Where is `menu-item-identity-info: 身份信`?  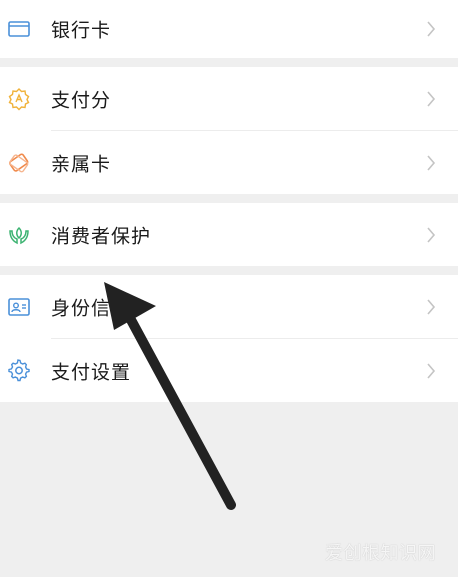 menu-item-identity-info: 身份信 is located at coordinates (229, 306).